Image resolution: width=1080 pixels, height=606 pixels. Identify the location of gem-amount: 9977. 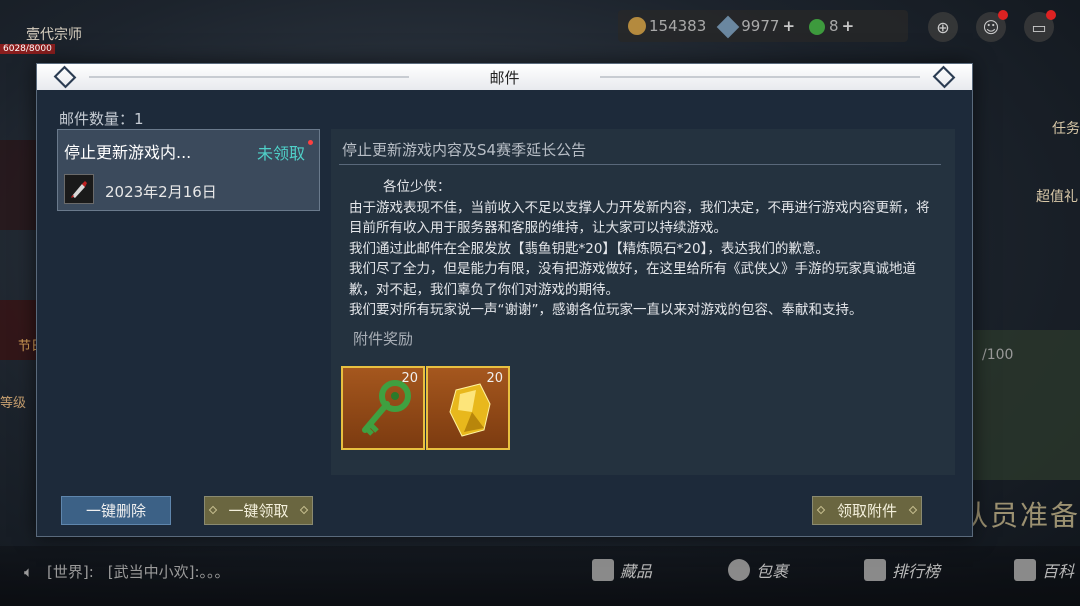
(760, 26).